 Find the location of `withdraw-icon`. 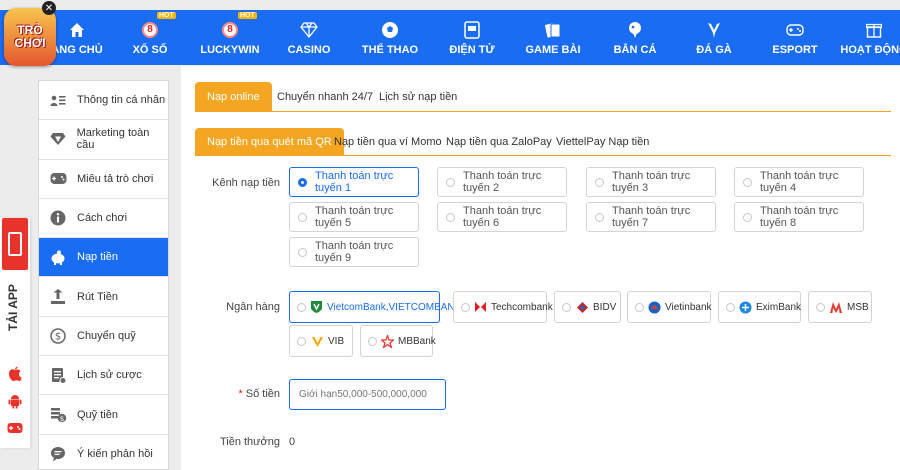

withdraw-icon is located at coordinates (58, 297).